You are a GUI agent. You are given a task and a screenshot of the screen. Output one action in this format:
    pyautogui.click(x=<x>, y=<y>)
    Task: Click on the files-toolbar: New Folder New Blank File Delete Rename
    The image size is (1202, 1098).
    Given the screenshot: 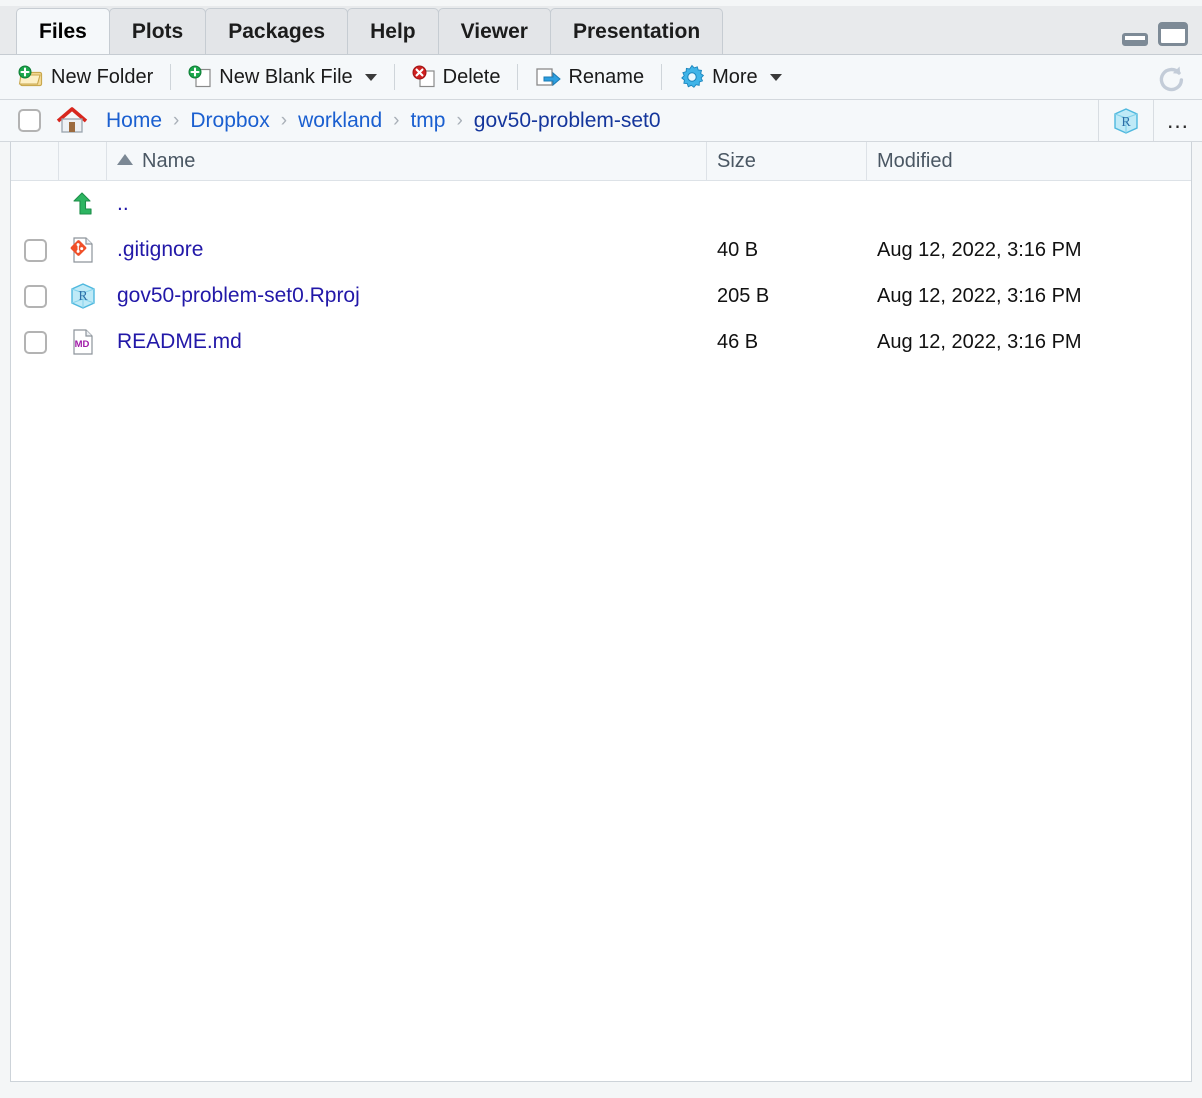 What is the action you would take?
    pyautogui.click(x=601, y=77)
    